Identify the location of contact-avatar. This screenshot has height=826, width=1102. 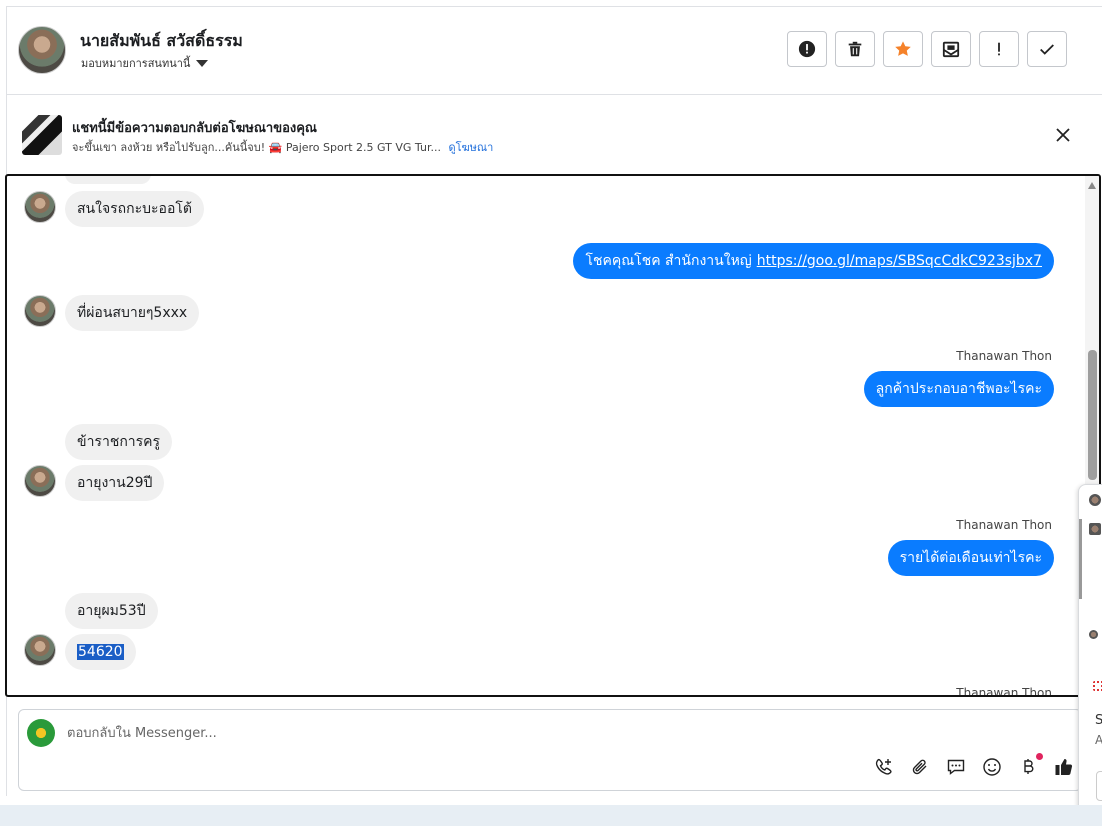
(42, 50).